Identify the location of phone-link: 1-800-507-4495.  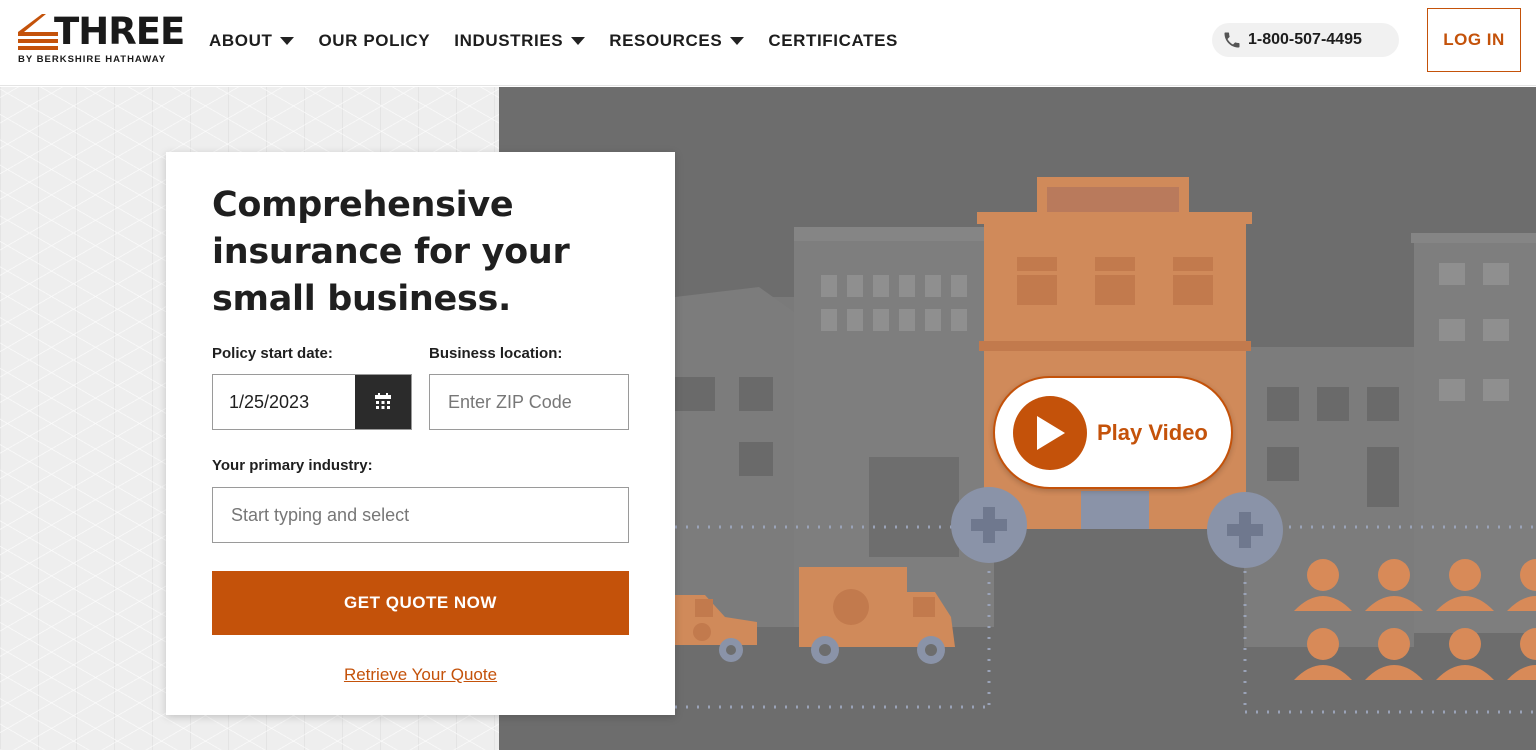
(1305, 40).